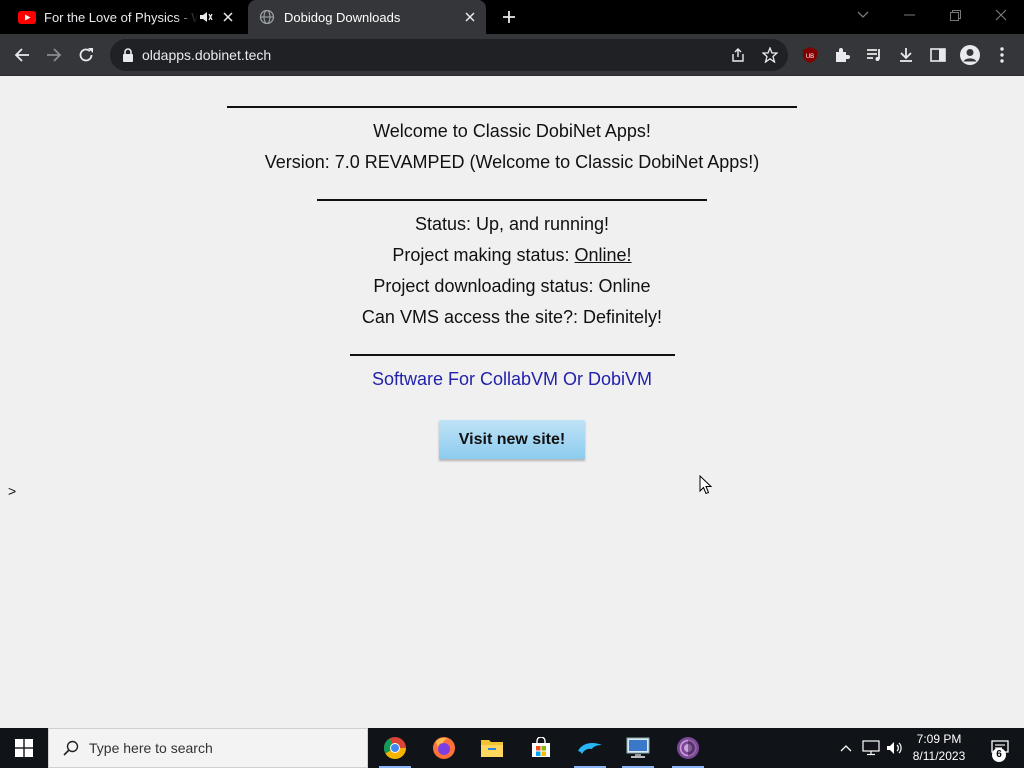  What do you see at coordinates (846, 748) in the screenshot?
I see `show-hidden-icons-icon` at bounding box center [846, 748].